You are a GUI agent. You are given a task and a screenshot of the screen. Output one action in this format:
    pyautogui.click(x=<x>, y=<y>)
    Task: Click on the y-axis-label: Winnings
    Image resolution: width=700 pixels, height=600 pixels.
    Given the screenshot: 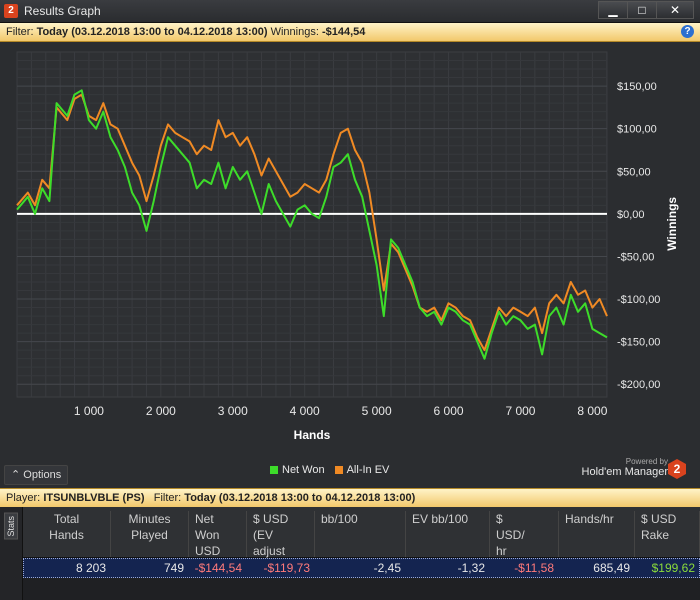 What is the action you would take?
    pyautogui.click(x=672, y=224)
    